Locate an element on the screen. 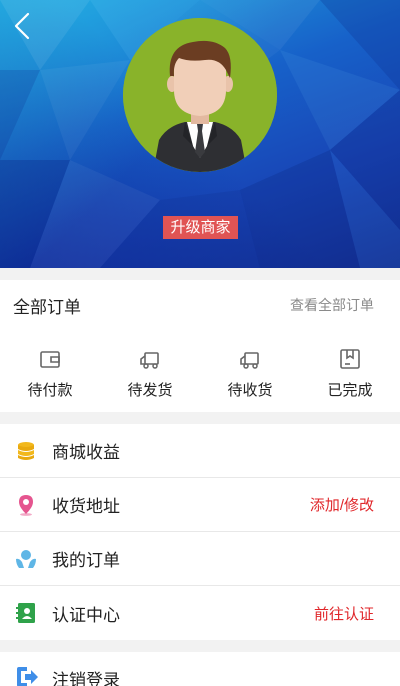 This screenshot has height=686, width=400. tab-completed: 已完成 is located at coordinates (350, 371).